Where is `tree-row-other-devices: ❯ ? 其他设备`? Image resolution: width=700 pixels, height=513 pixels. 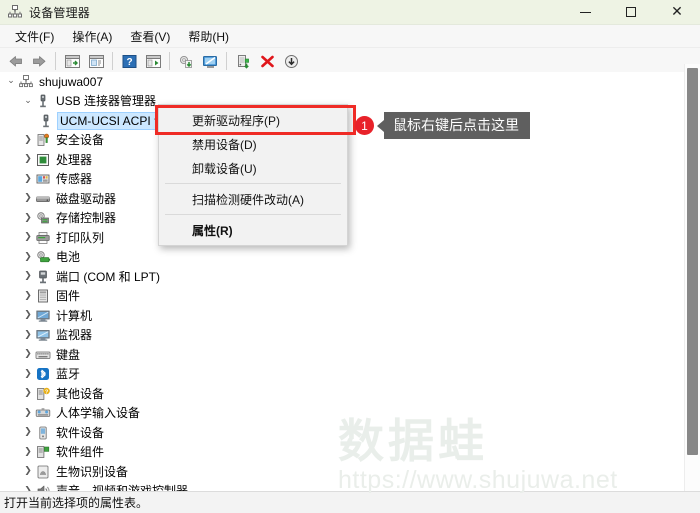 tree-row-other-devices: ❯ ? 其他设备 is located at coordinates (350, 394).